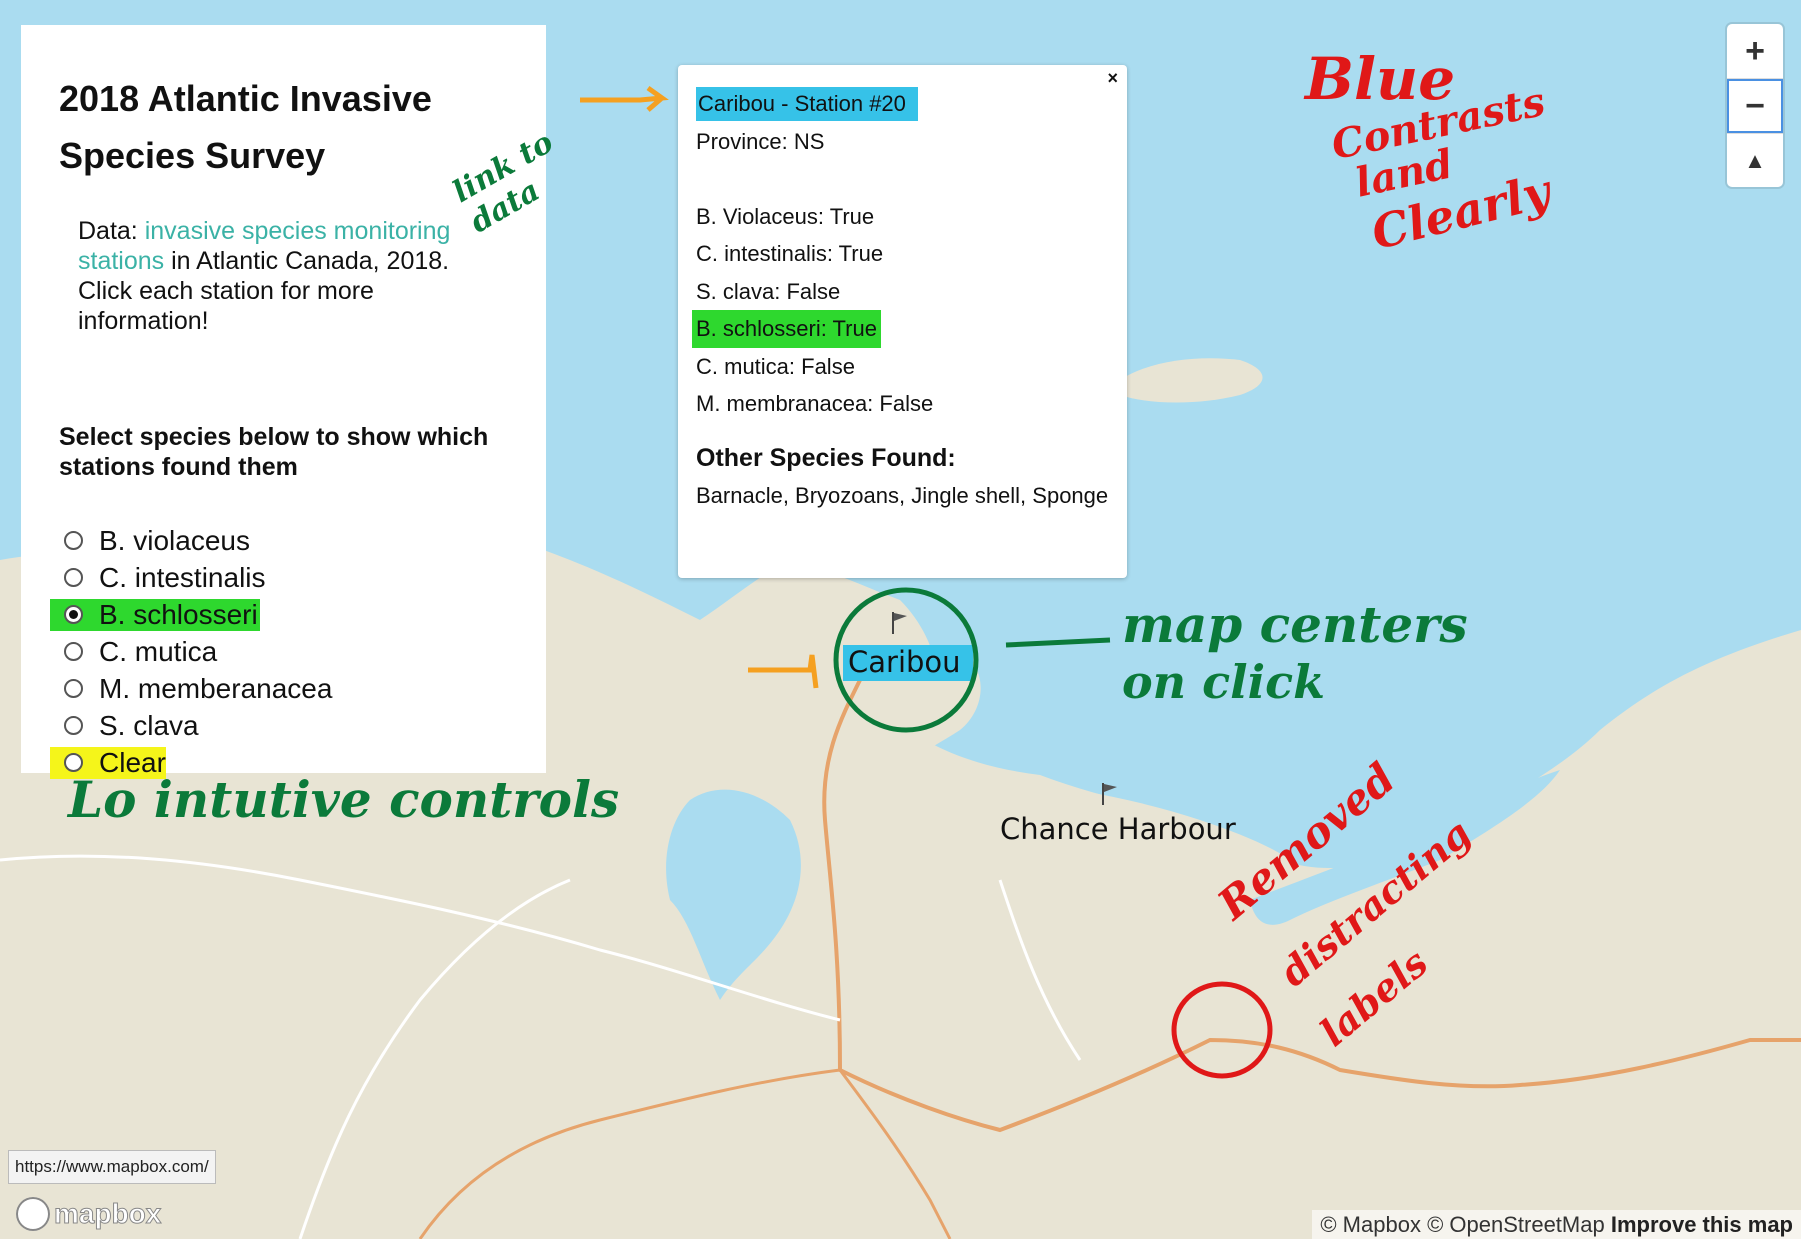  What do you see at coordinates (182, 577) in the screenshot?
I see `radio-label: C. intestinalis` at bounding box center [182, 577].